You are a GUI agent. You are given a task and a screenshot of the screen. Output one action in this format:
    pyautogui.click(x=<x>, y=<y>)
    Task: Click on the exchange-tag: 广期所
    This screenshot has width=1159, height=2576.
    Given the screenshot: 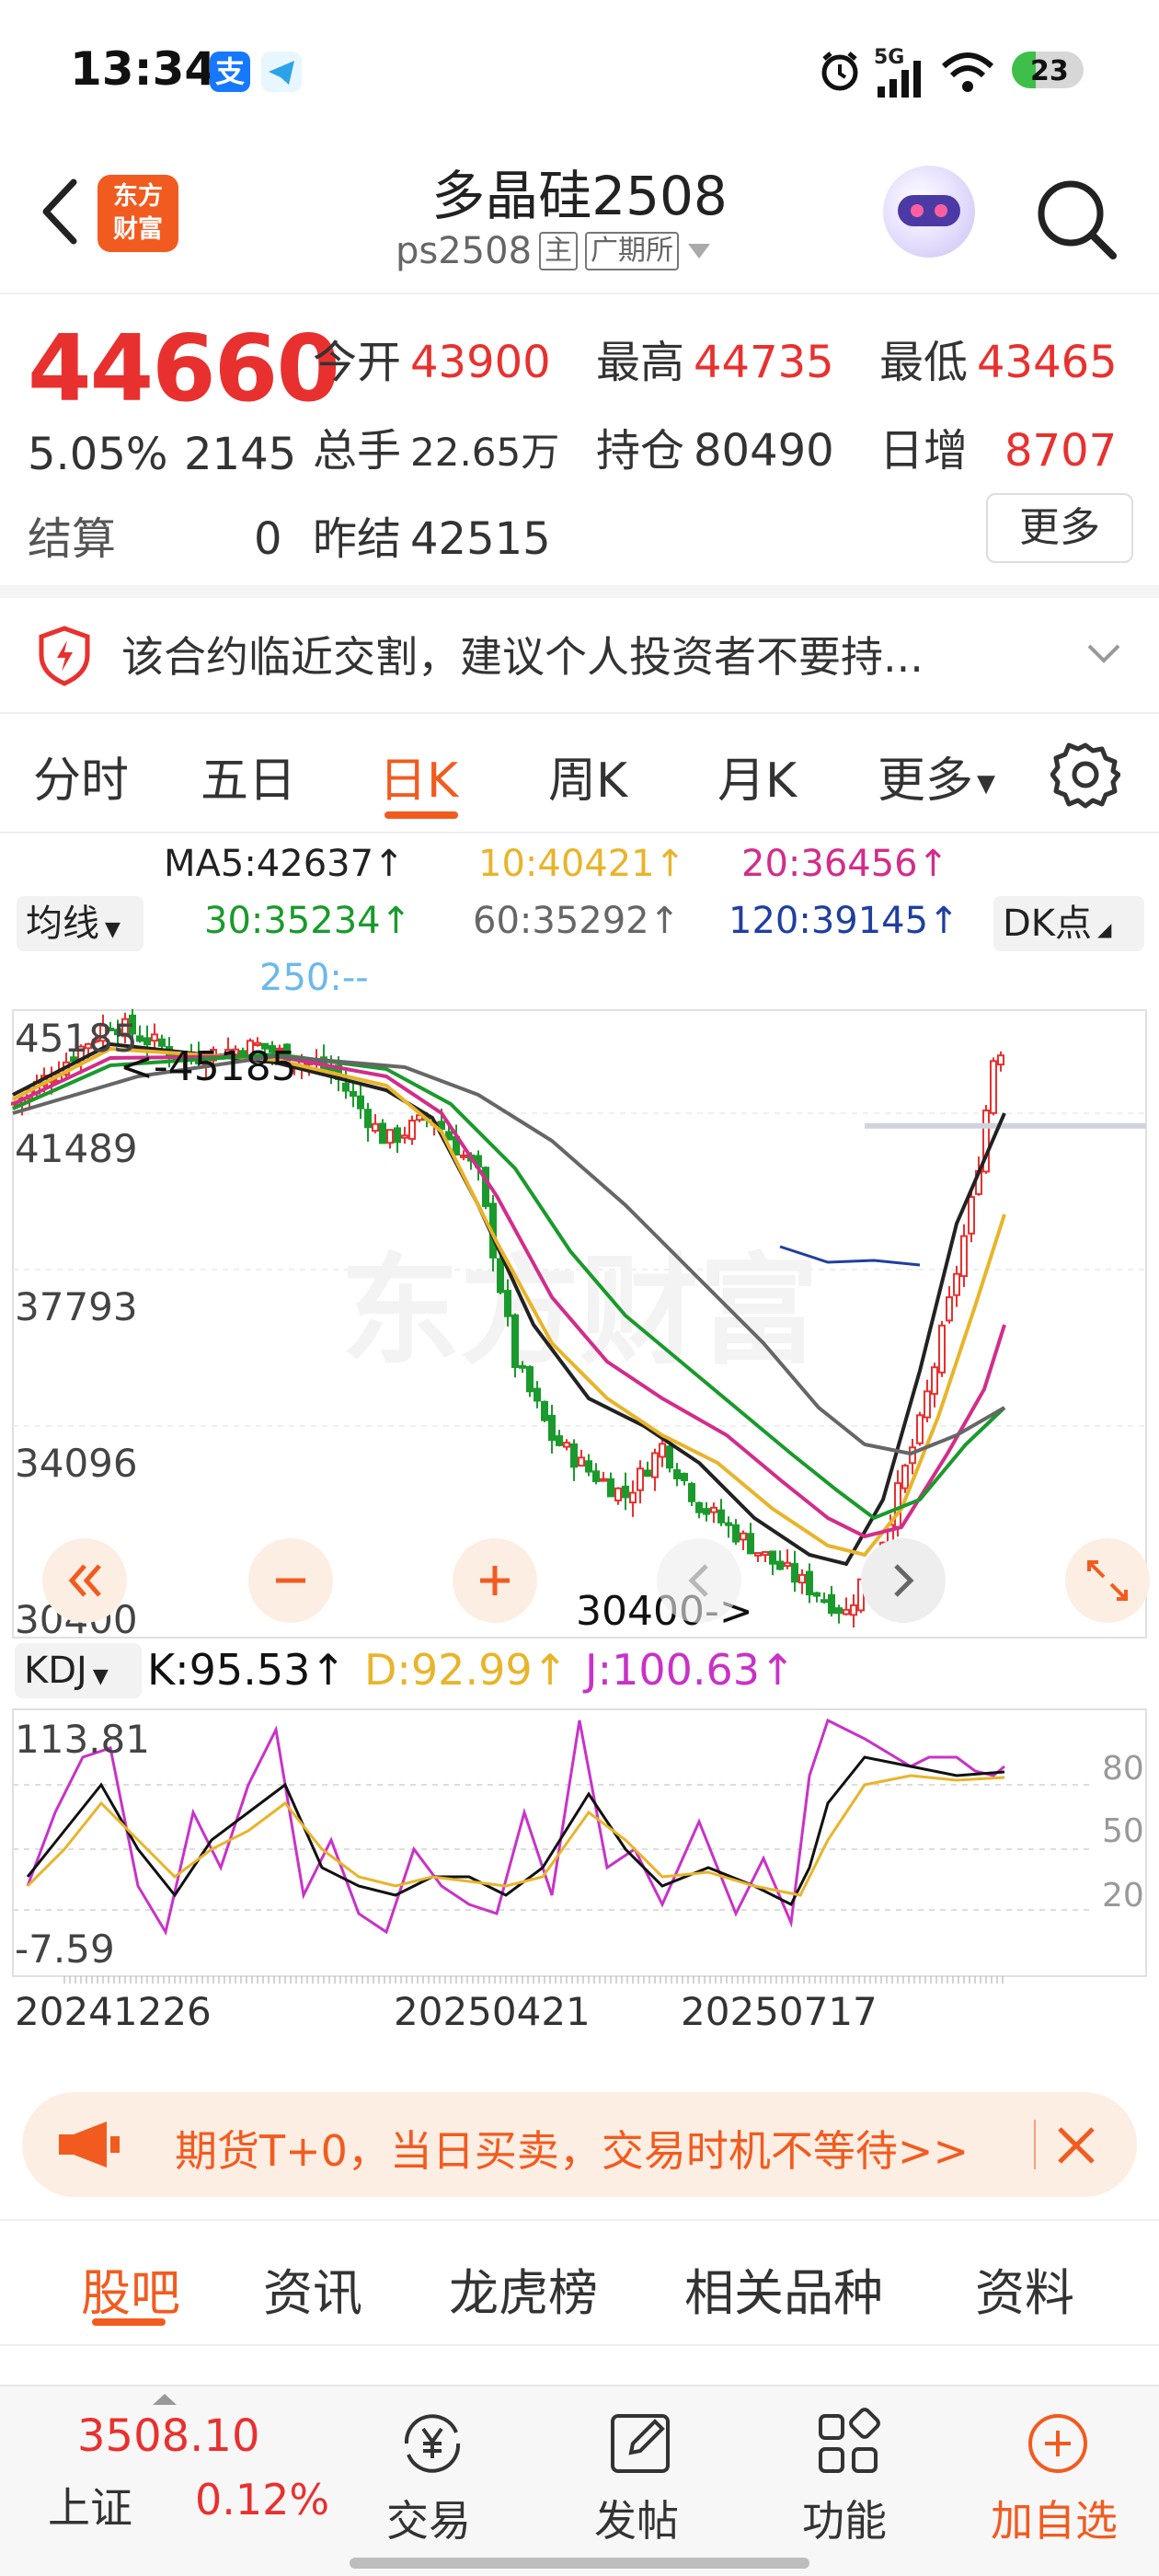 What is the action you would take?
    pyautogui.click(x=632, y=251)
    